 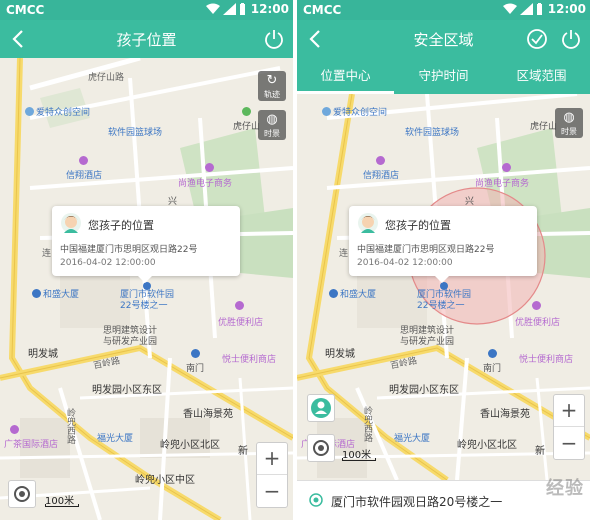 I want to click on title-bar: 安全区域, so click(x=443, y=39).